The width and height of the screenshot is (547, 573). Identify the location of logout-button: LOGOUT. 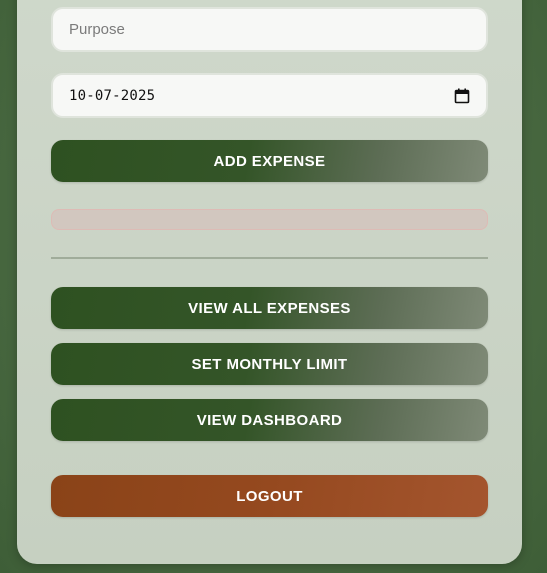
(269, 496).